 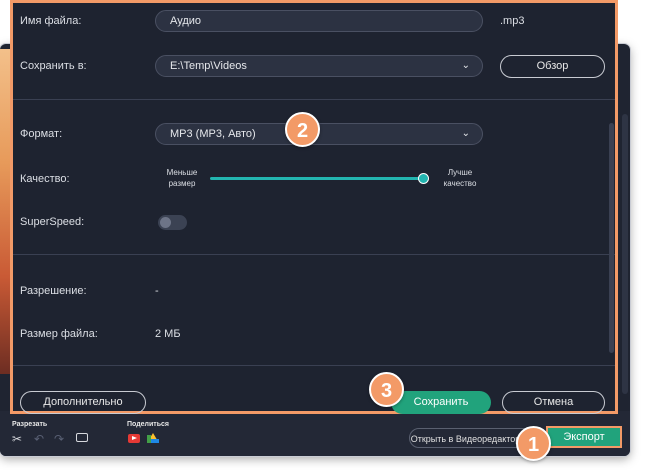 What do you see at coordinates (53, 66) in the screenshot?
I see `save-to-label: Сохранить в:` at bounding box center [53, 66].